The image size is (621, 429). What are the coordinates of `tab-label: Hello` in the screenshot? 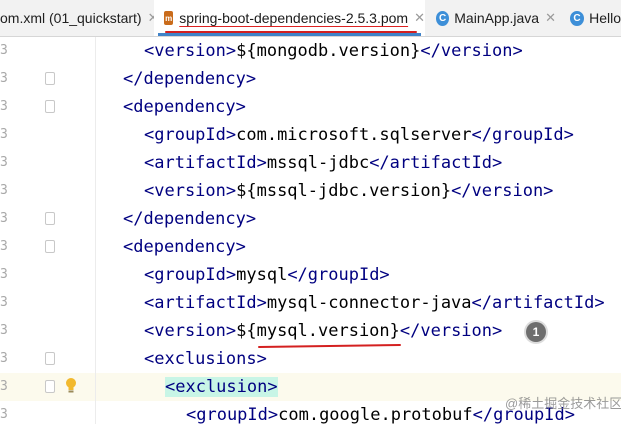 It's located at (605, 18).